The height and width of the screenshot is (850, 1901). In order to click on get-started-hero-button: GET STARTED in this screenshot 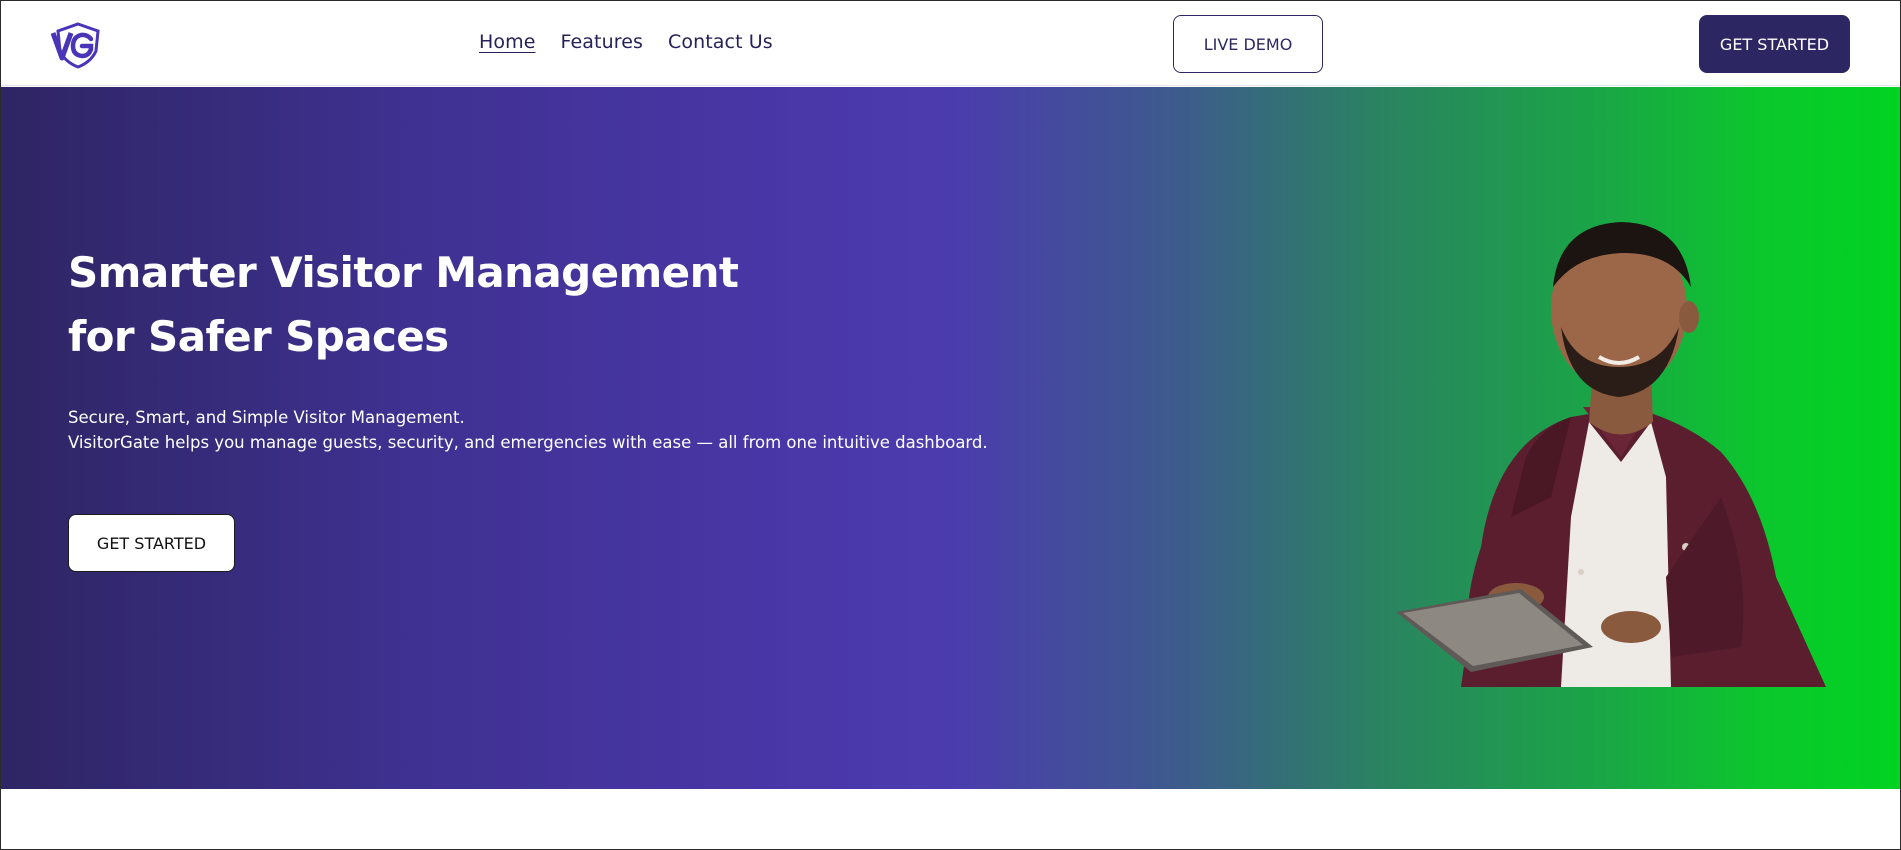, I will do `click(151, 543)`.